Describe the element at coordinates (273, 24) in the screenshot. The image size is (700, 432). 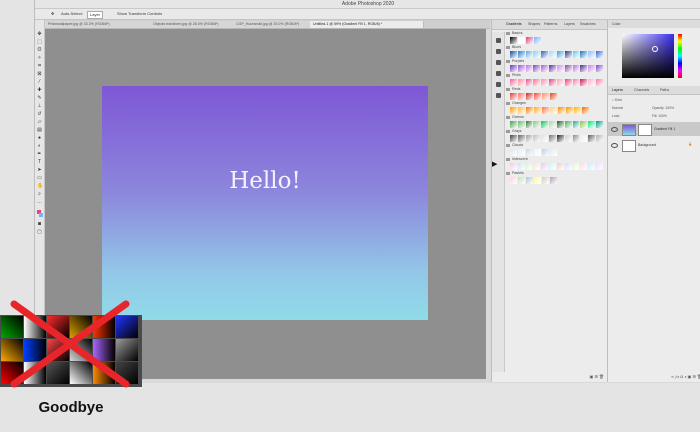
I see `tab-cgp-hoursmall: CGP_Hoursmall.jpg @ 25.0% (RGB/8*)` at that location.